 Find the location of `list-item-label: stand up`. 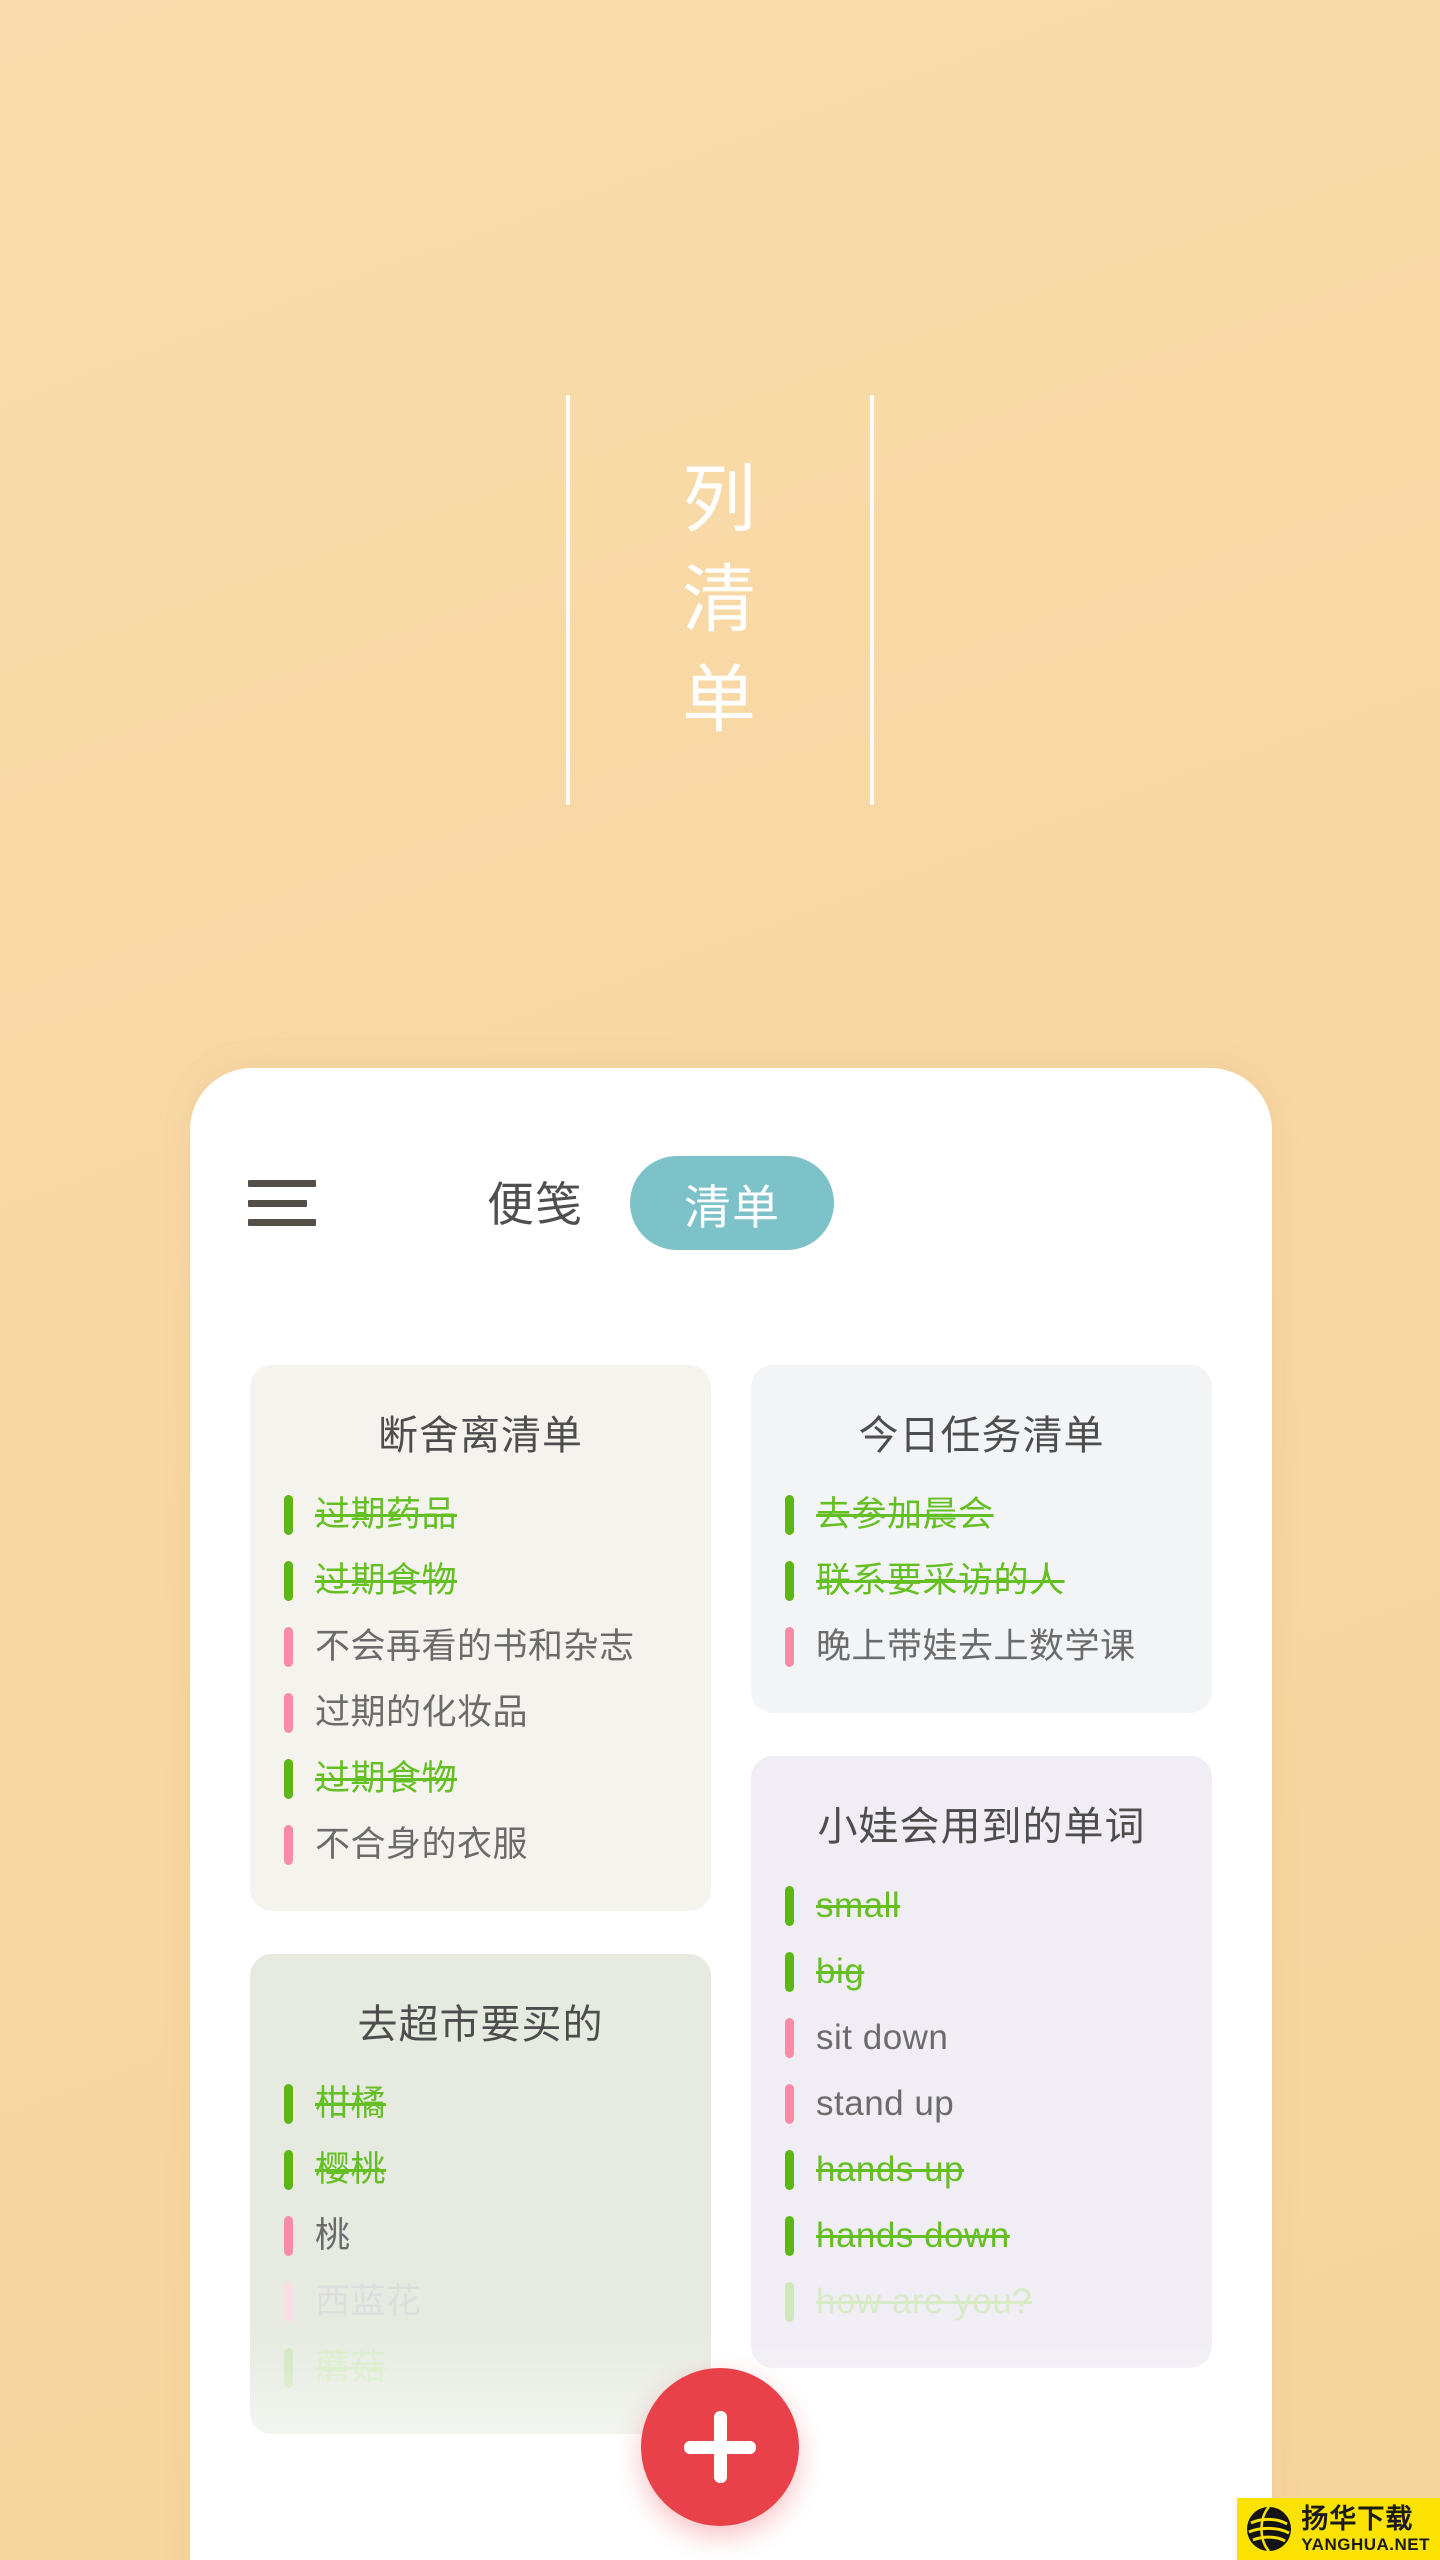

list-item-label: stand up is located at coordinates (885, 2103).